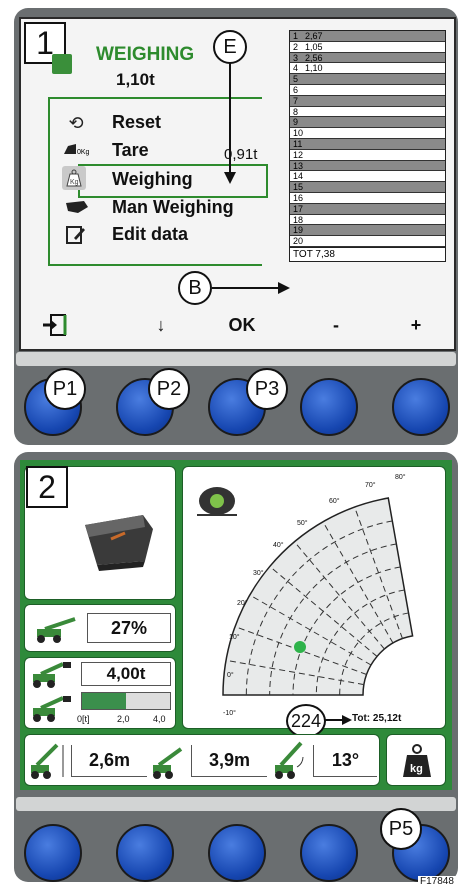  I want to click on row-number: 9, so click(296, 122).